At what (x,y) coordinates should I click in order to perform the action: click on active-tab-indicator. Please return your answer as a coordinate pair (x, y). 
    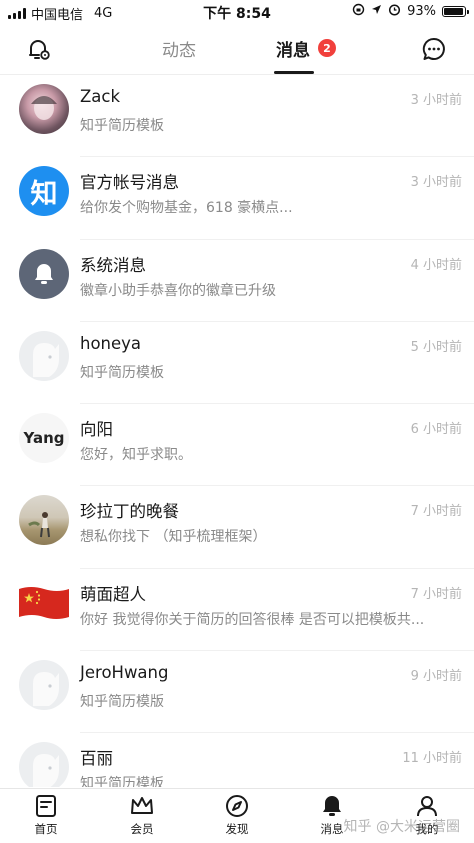
    Looking at the image, I should click on (294, 72).